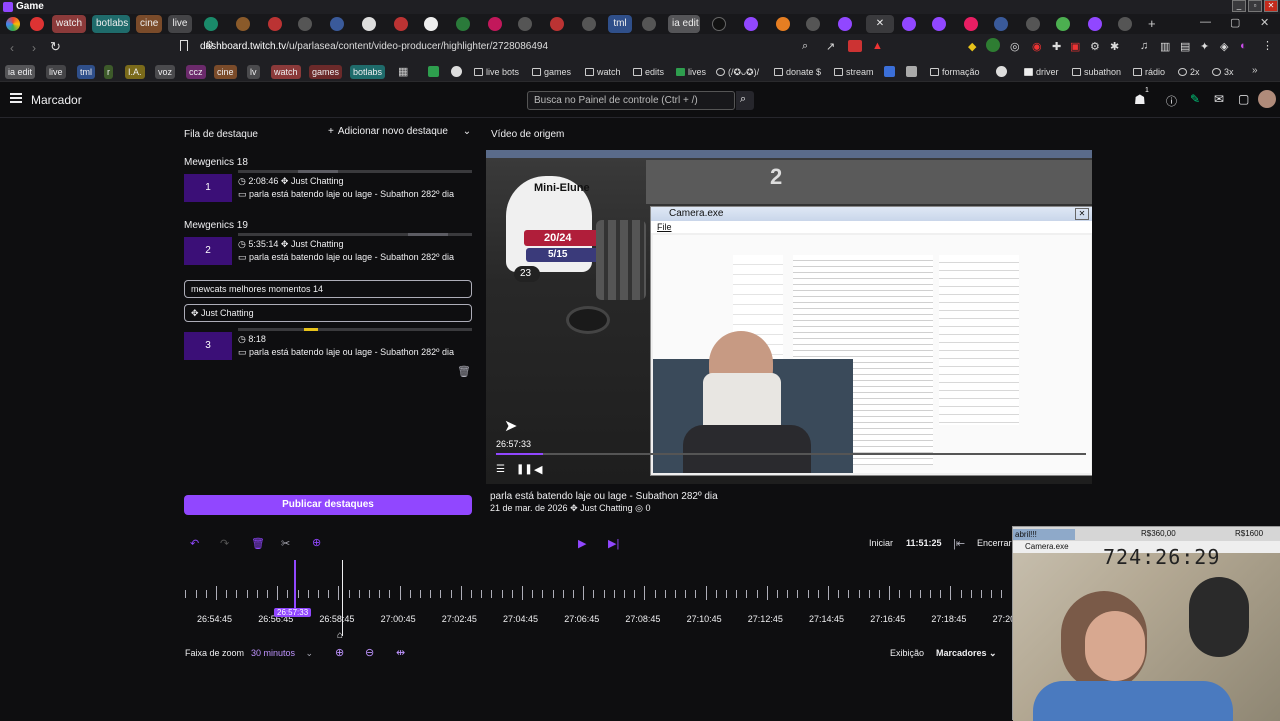  I want to click on play-icon: ▶, so click(582, 544).